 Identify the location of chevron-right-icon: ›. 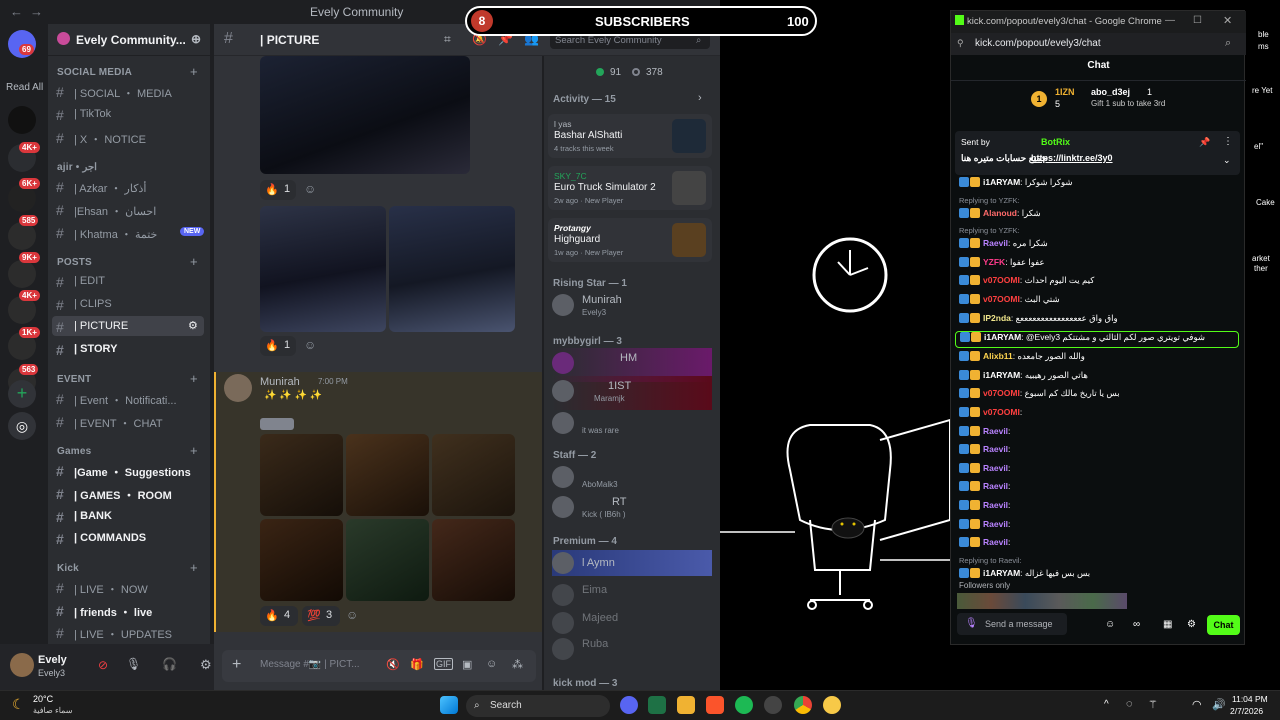
(700, 98).